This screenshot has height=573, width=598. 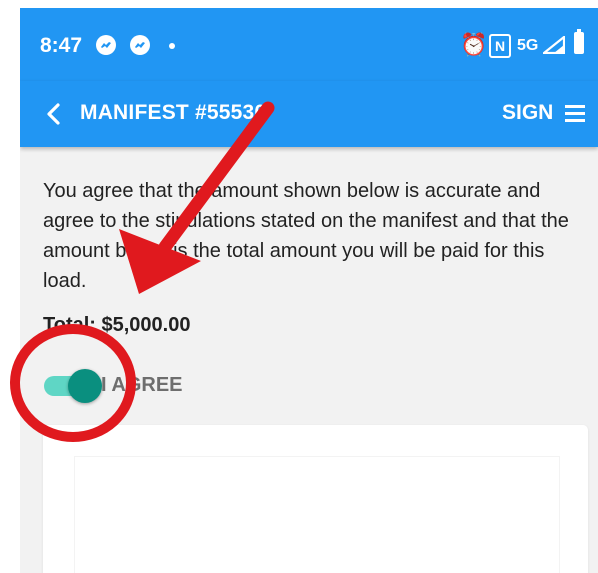 I want to click on toggle-thumb, so click(x=85, y=386).